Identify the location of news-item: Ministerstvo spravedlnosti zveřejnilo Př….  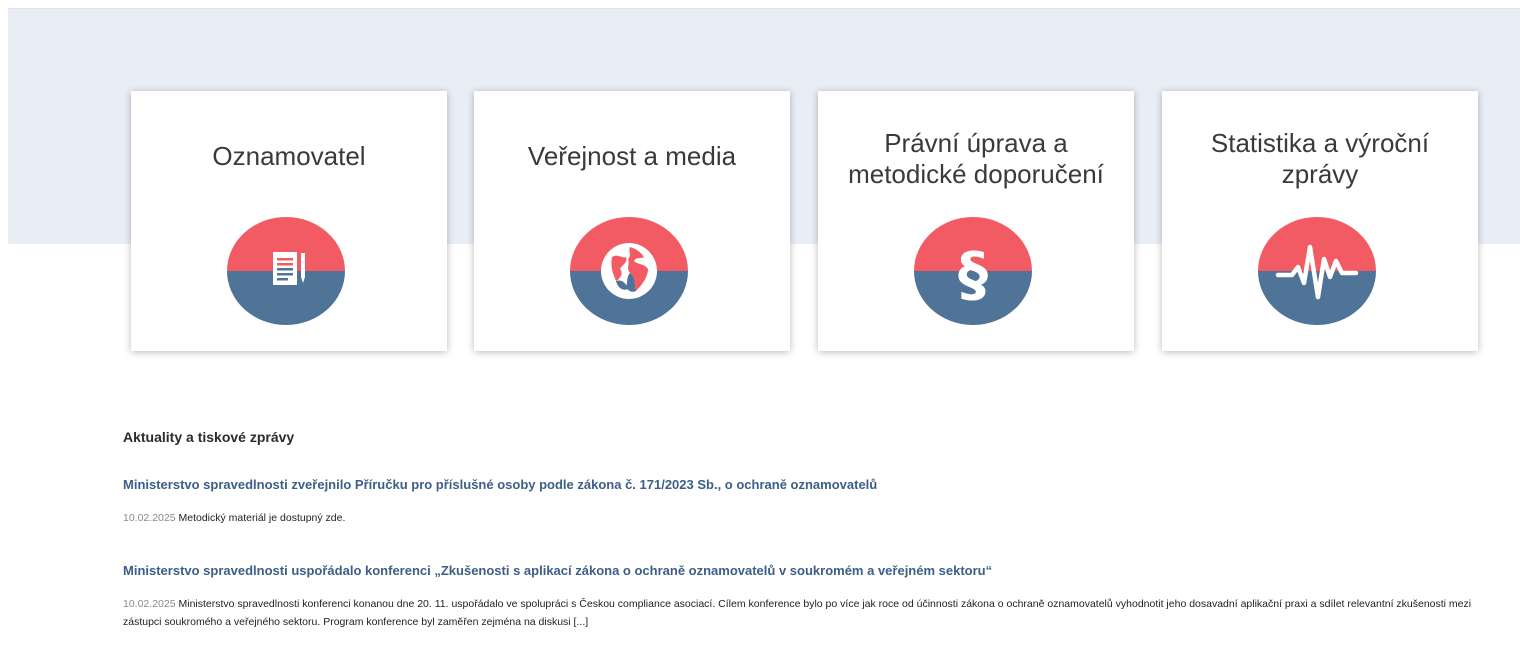
(813, 501).